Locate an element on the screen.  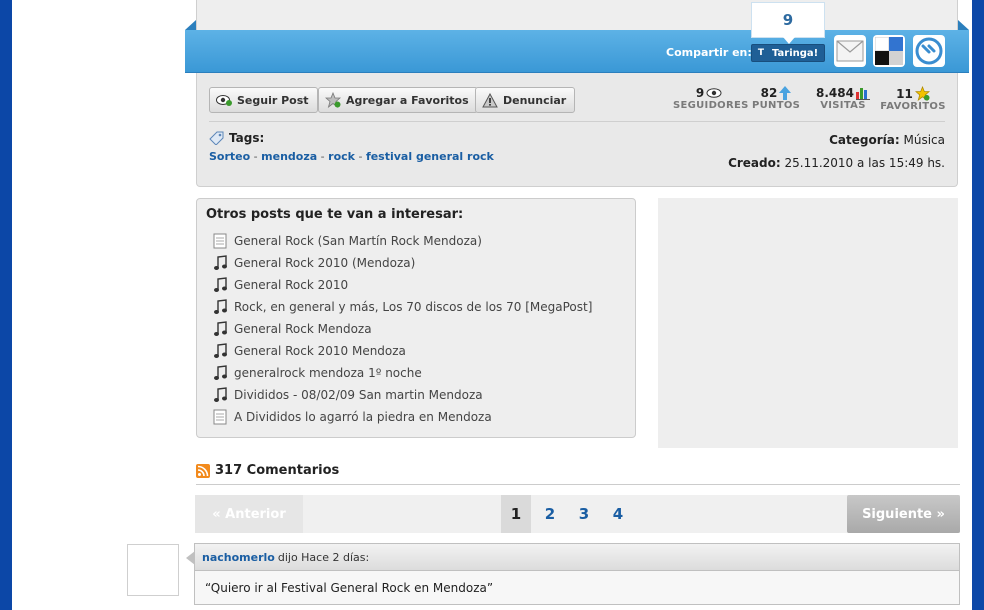
taringa-icon: T is located at coordinates (761, 53).